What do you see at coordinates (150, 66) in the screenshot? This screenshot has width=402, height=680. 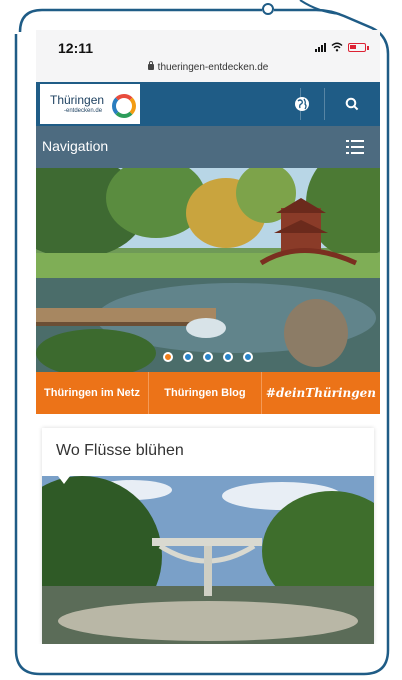 I see `lock-icon` at bounding box center [150, 66].